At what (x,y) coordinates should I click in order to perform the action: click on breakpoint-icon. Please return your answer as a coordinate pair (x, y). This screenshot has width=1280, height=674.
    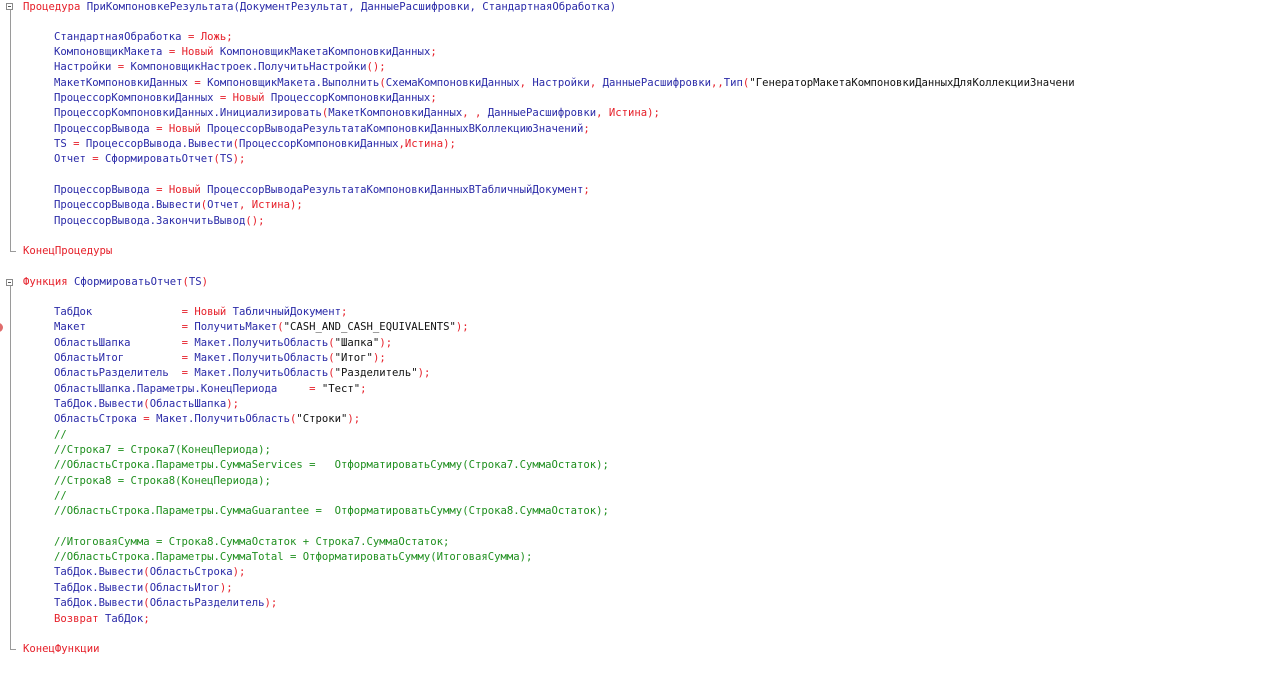
    Looking at the image, I should click on (1, 327).